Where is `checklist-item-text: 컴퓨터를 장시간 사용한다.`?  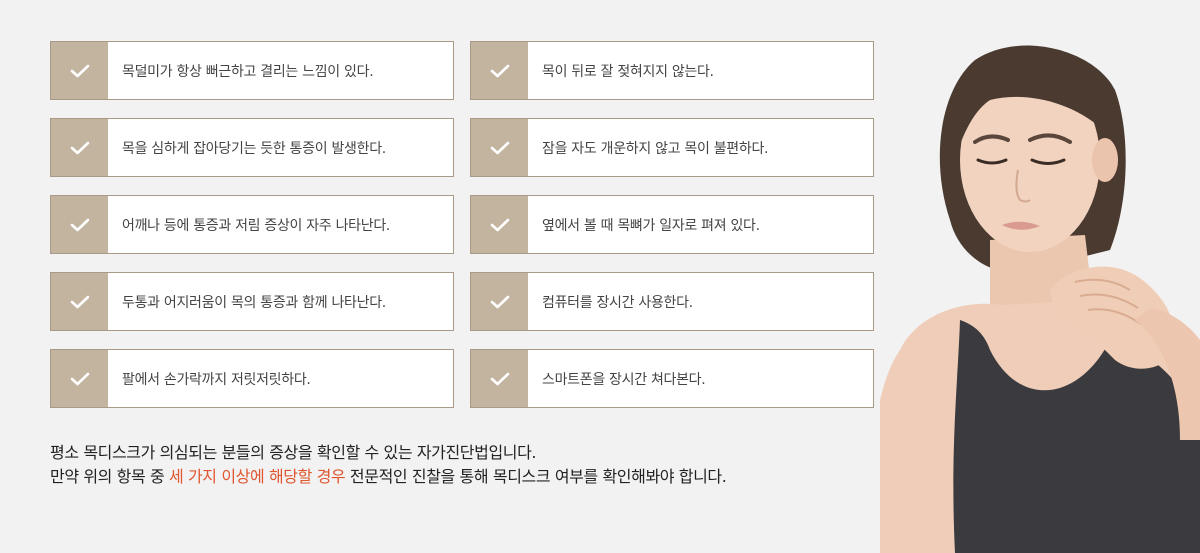 checklist-item-text: 컴퓨터를 장시간 사용한다. is located at coordinates (617, 302).